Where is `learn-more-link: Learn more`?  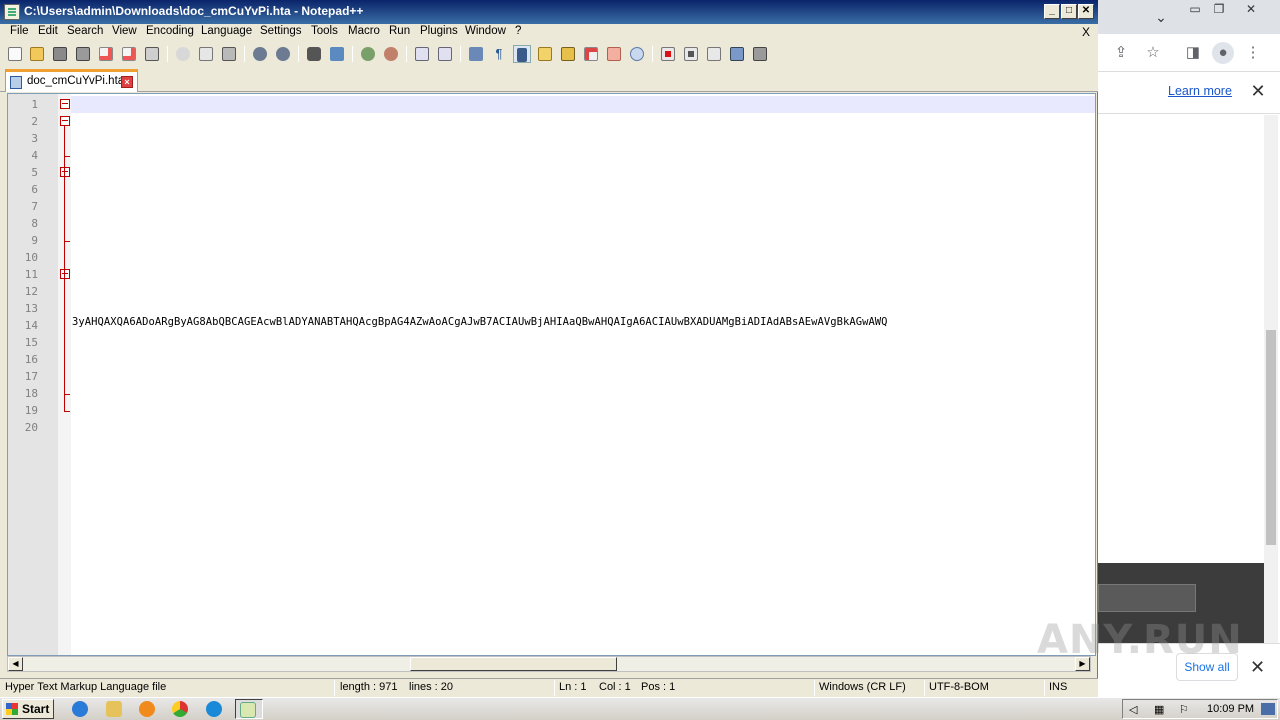 learn-more-link: Learn more is located at coordinates (1200, 91).